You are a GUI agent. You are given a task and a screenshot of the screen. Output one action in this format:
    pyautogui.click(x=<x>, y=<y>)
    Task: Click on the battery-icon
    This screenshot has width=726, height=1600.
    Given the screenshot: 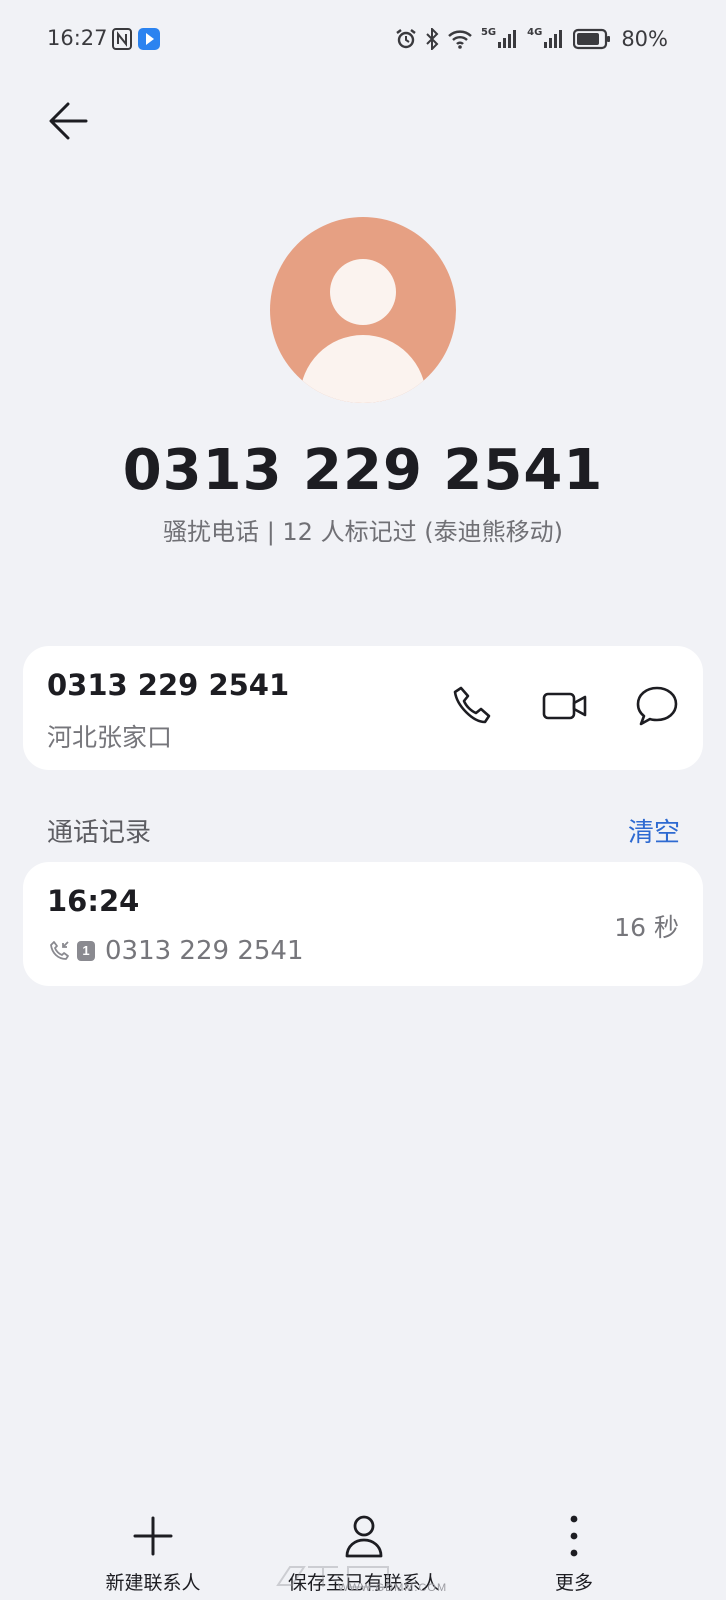 What is the action you would take?
    pyautogui.click(x=592, y=39)
    